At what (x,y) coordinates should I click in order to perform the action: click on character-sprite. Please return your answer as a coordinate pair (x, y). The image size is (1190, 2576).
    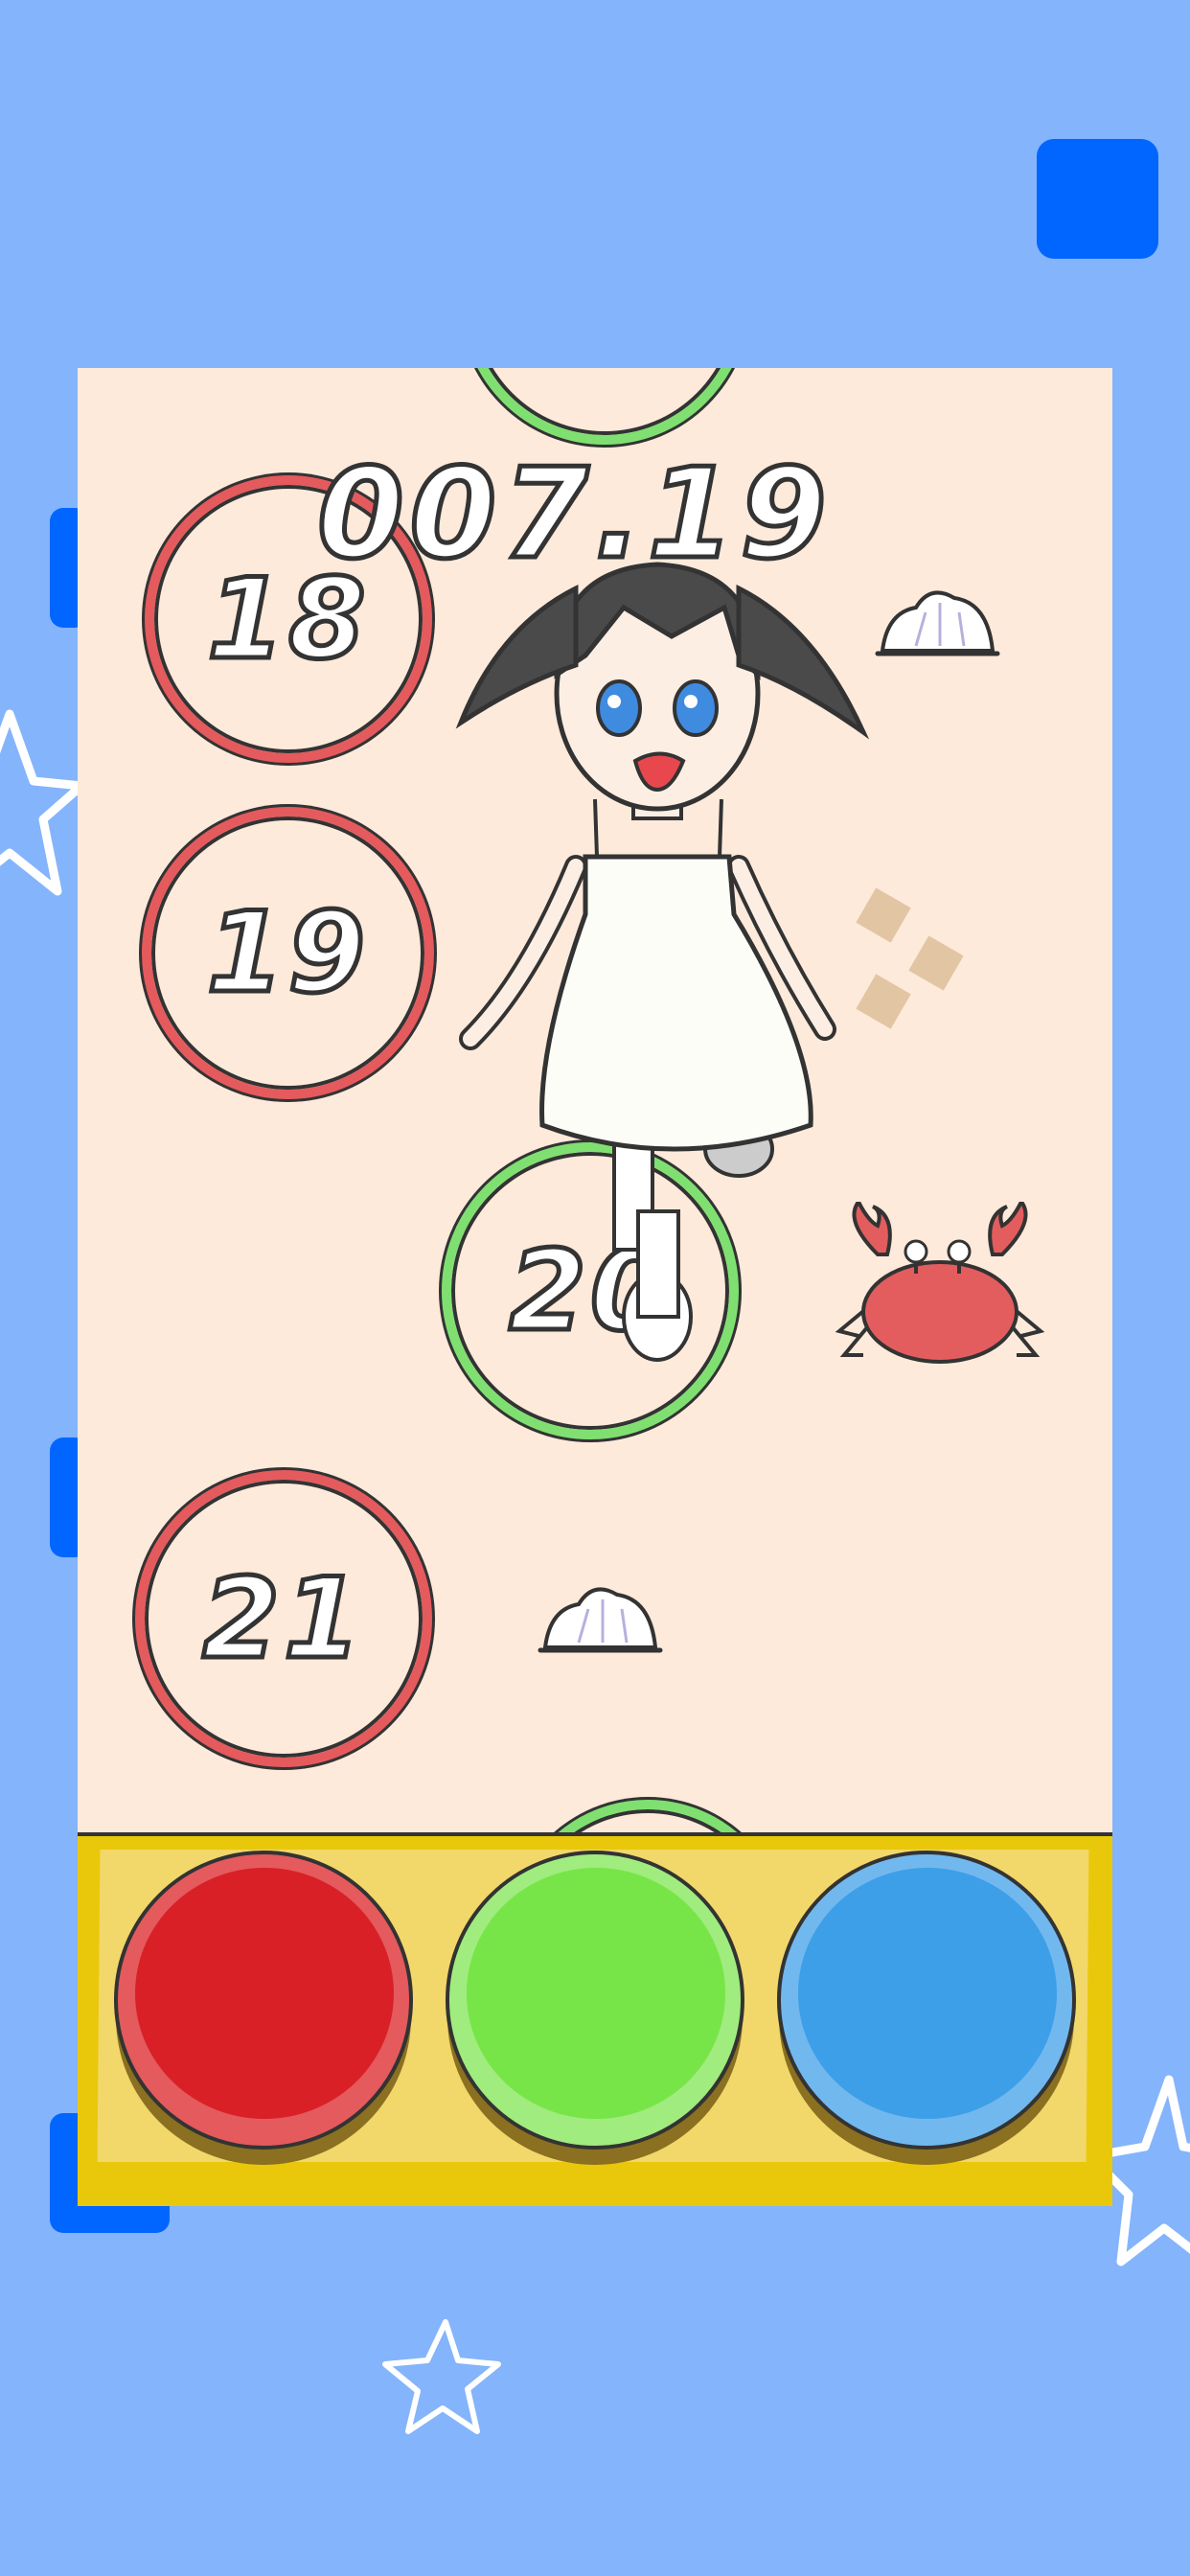
    Looking at the image, I should click on (663, 962).